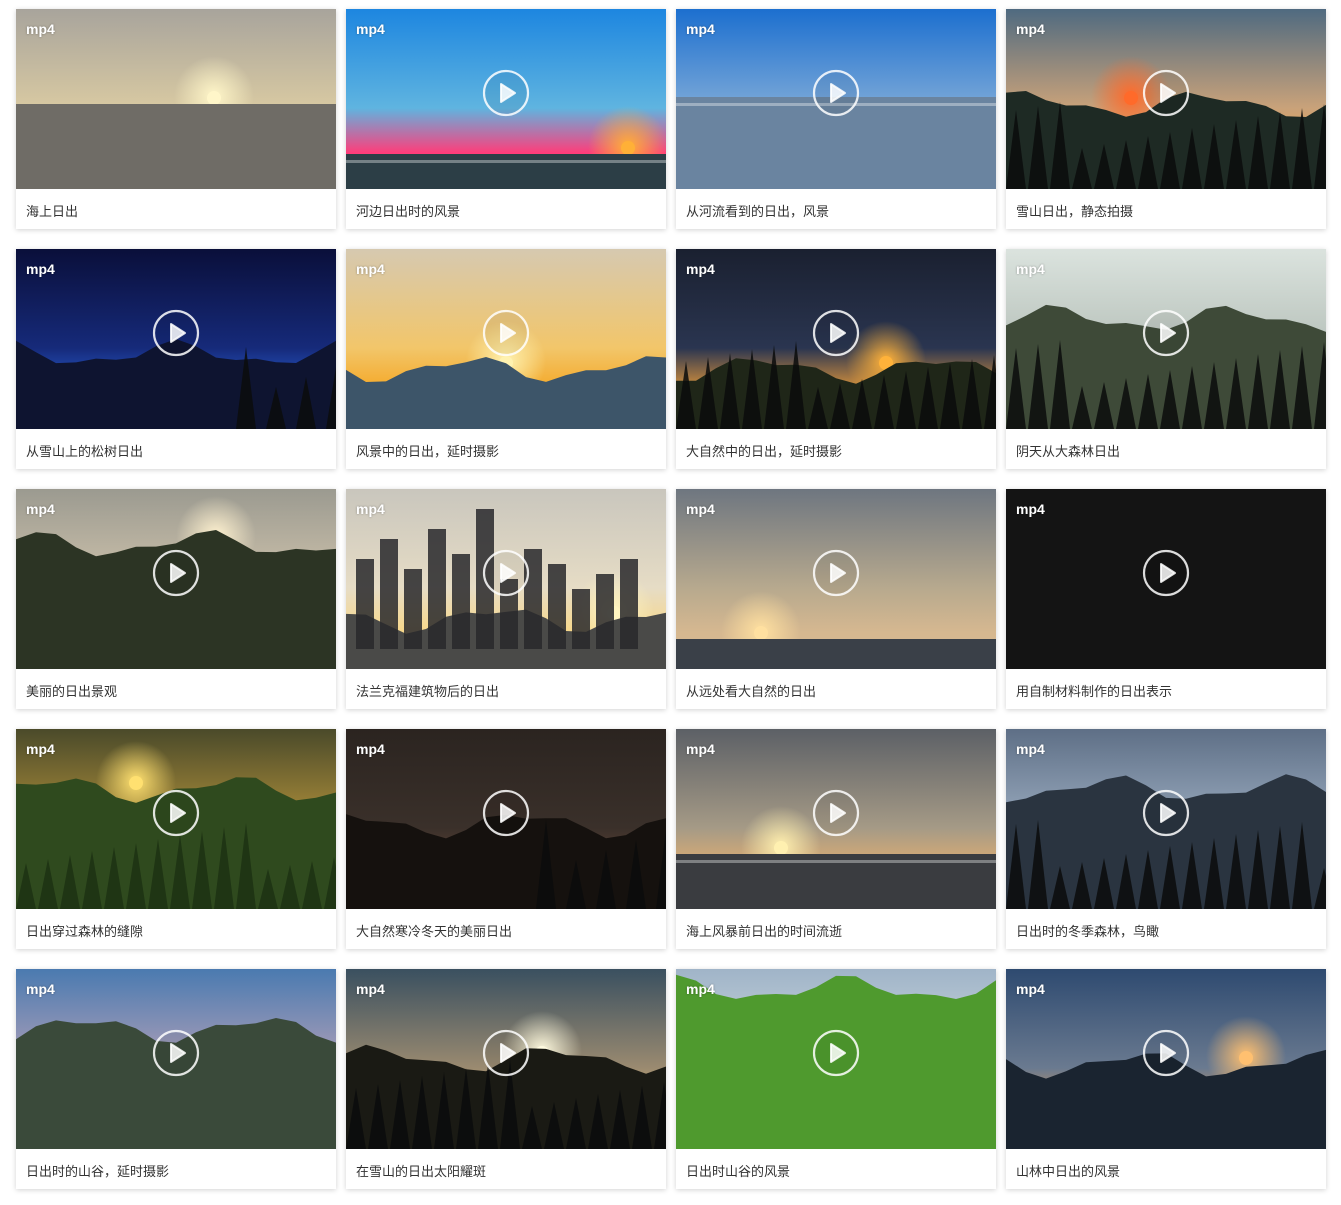 The width and height of the screenshot is (1341, 1205). Describe the element at coordinates (764, 930) in the screenshot. I see `video-title: 海上风暴前日出的时间流逝` at that location.